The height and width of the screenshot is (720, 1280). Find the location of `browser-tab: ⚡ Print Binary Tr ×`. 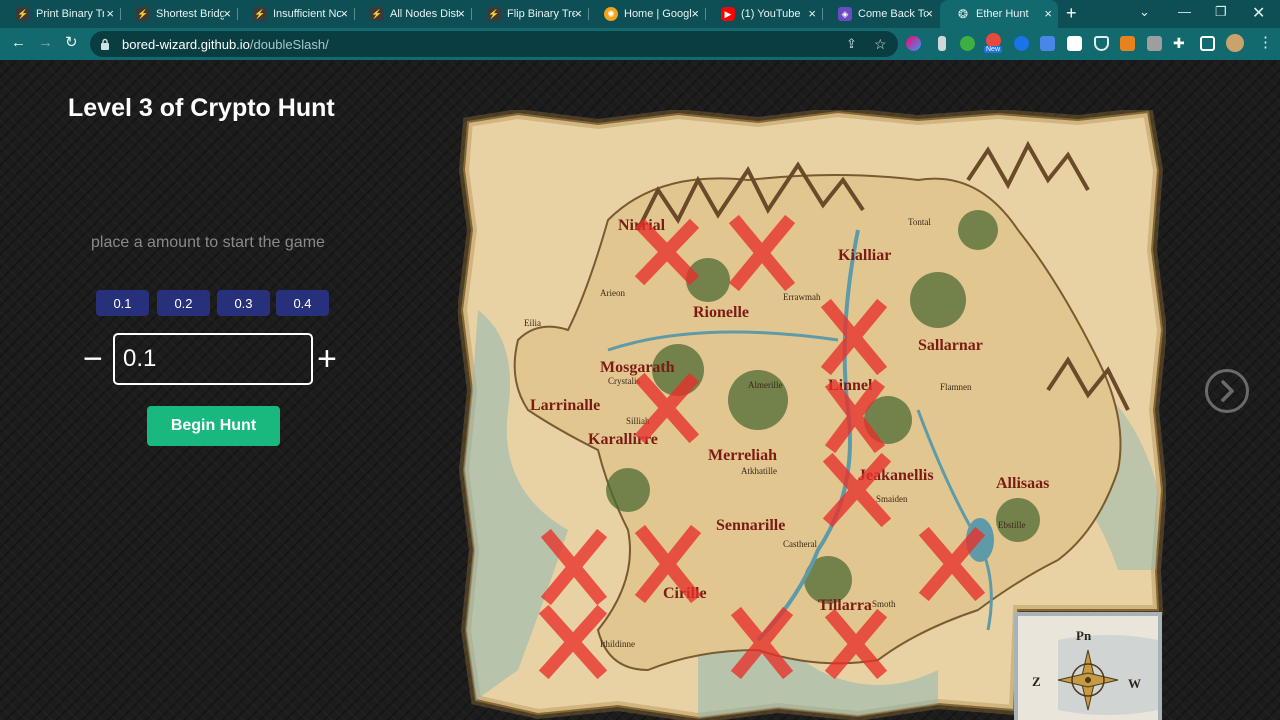

browser-tab: ⚡ Print Binary Tr × is located at coordinates (60, 14).